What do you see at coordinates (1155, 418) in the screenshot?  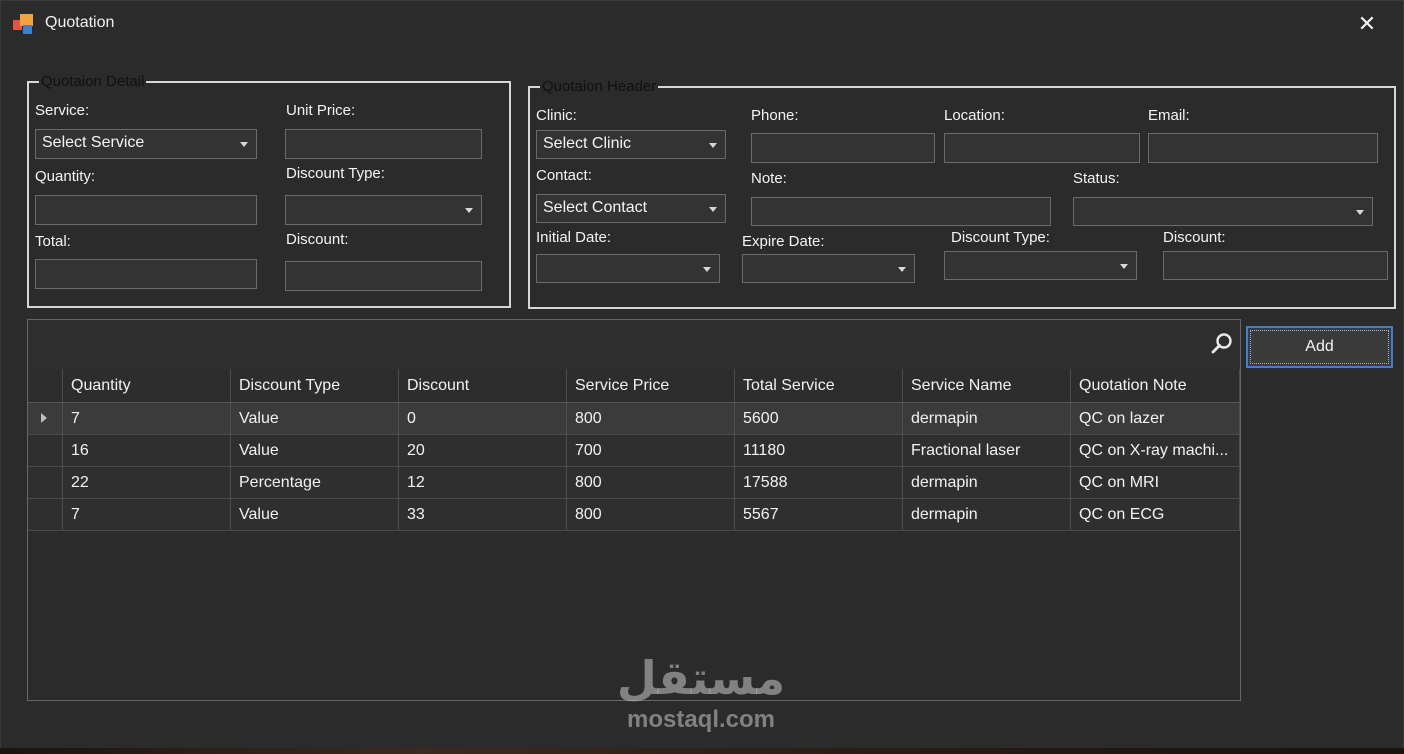 I see `cell-quotation-note: QC on lazer` at bounding box center [1155, 418].